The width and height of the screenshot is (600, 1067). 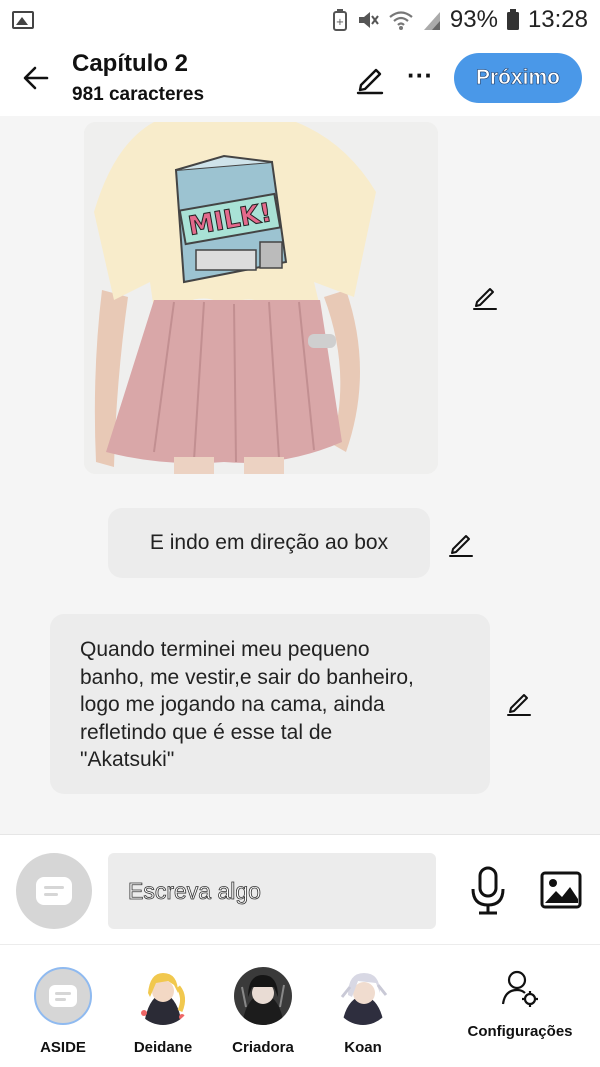 I want to click on aside-toggle-button, so click(x=54, y=891).